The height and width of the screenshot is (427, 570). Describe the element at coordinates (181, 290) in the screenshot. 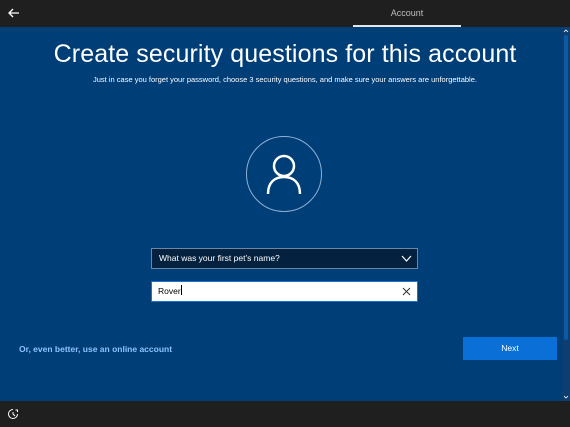

I see `text-caret` at that location.